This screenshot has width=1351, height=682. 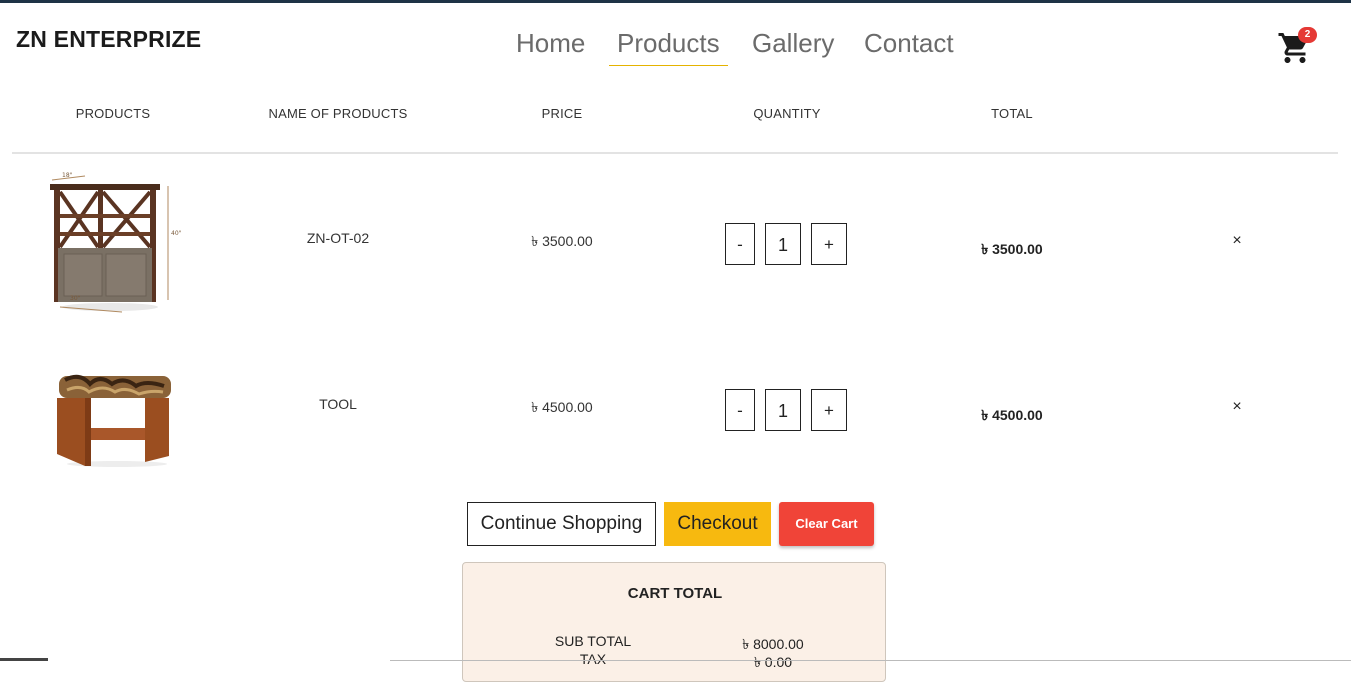 What do you see at coordinates (114, 420) in the screenshot?
I see `product-image-stool` at bounding box center [114, 420].